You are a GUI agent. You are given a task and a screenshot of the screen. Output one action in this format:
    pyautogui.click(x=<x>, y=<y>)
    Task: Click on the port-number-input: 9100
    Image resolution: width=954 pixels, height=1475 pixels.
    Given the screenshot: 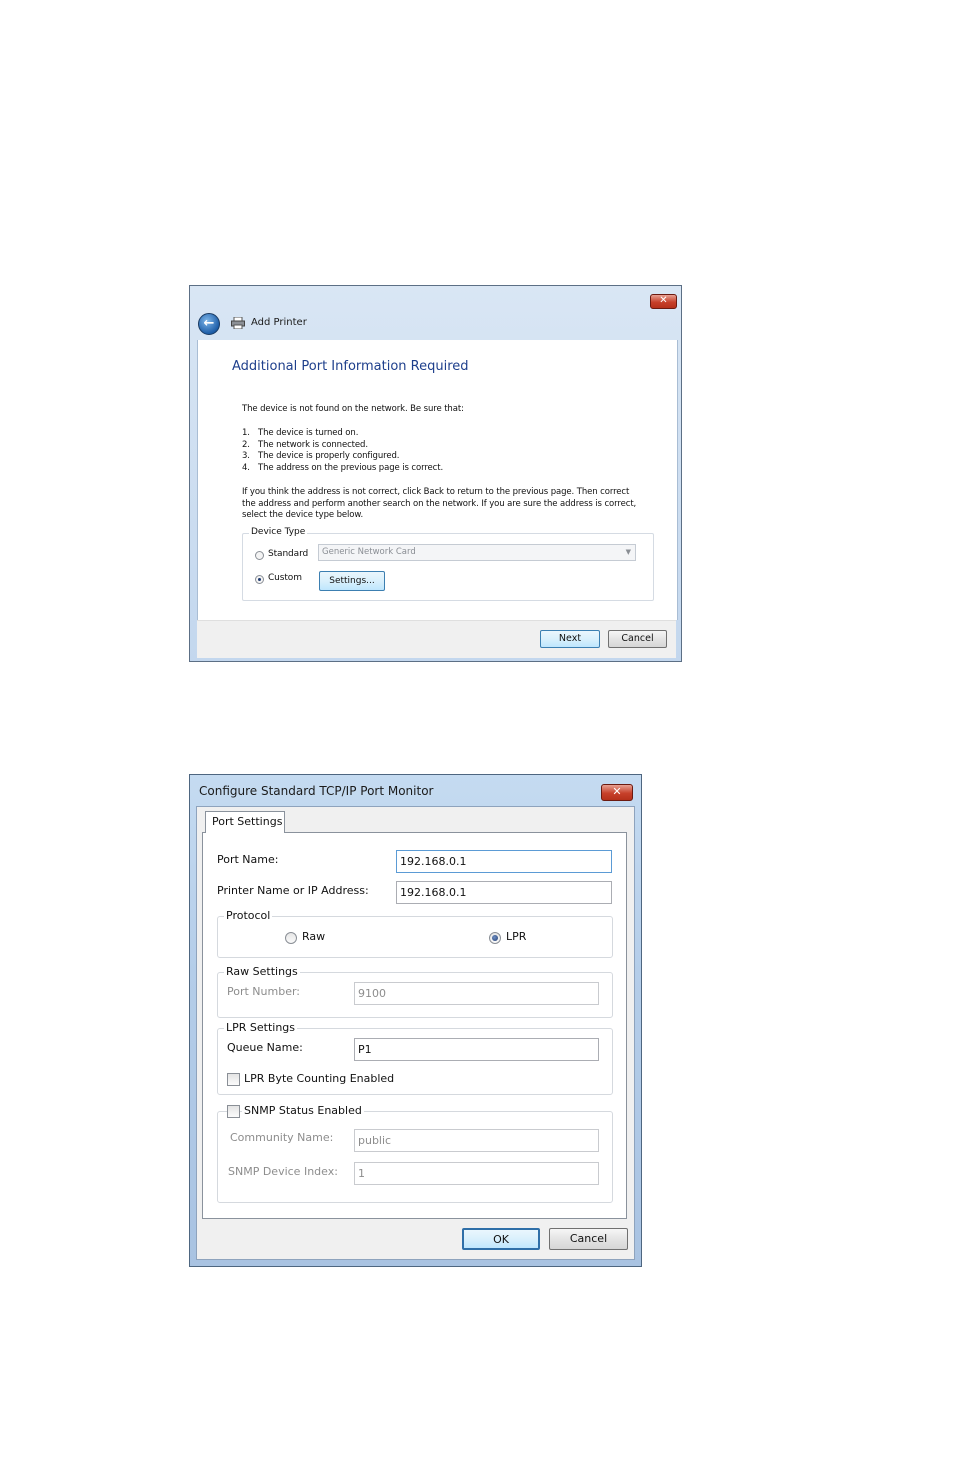 What is the action you would take?
    pyautogui.click(x=476, y=993)
    